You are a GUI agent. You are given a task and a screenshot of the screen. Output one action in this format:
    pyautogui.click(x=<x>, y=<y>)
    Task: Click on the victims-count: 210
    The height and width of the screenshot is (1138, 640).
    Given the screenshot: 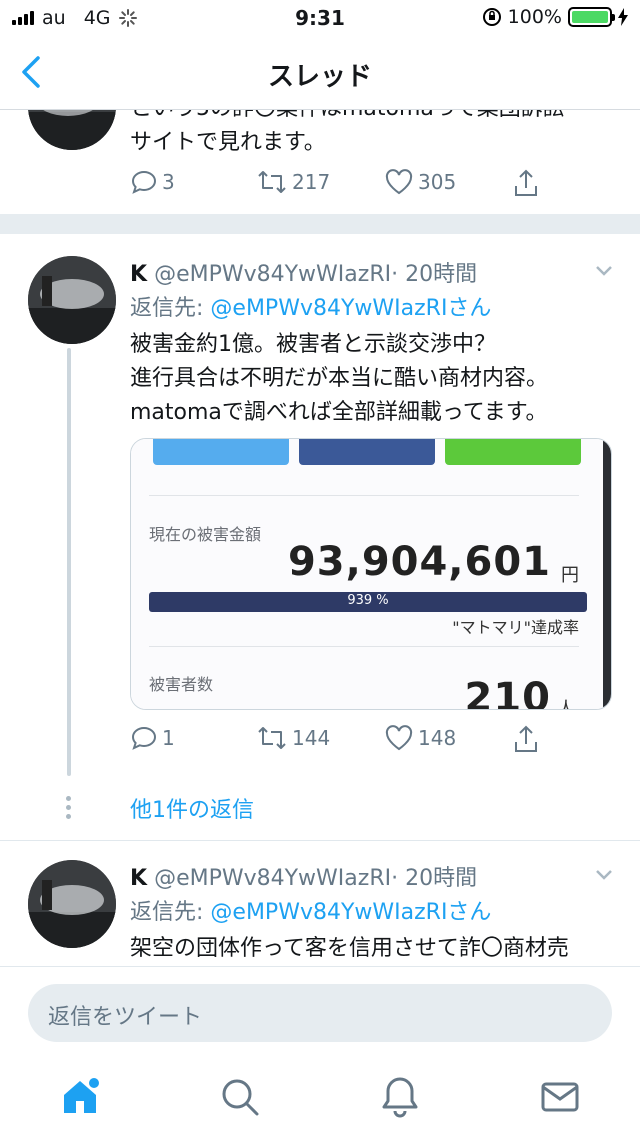 What is the action you would take?
    pyautogui.click(x=507, y=692)
    